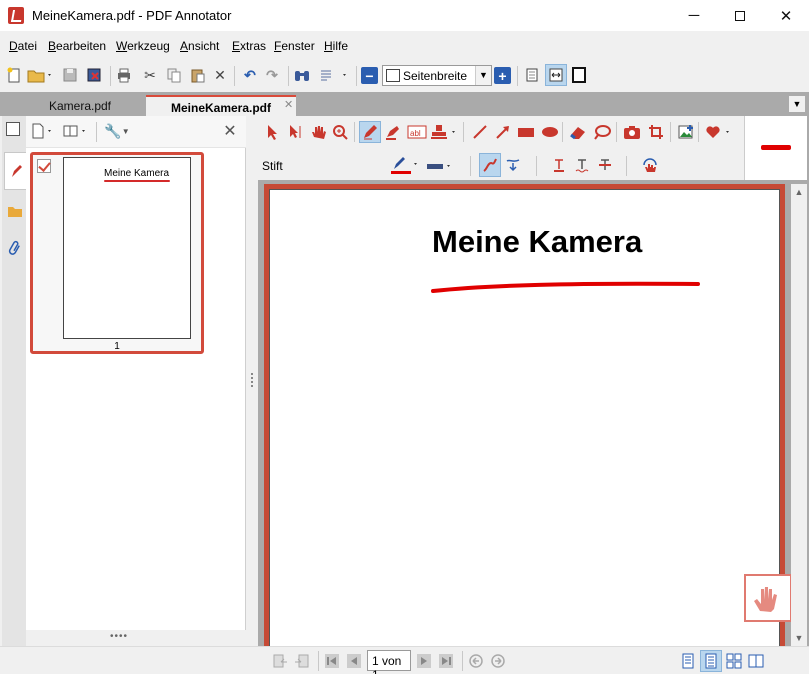 The width and height of the screenshot is (809, 674). What do you see at coordinates (76, 131) in the screenshot?
I see `page-layout-icon` at bounding box center [76, 131].